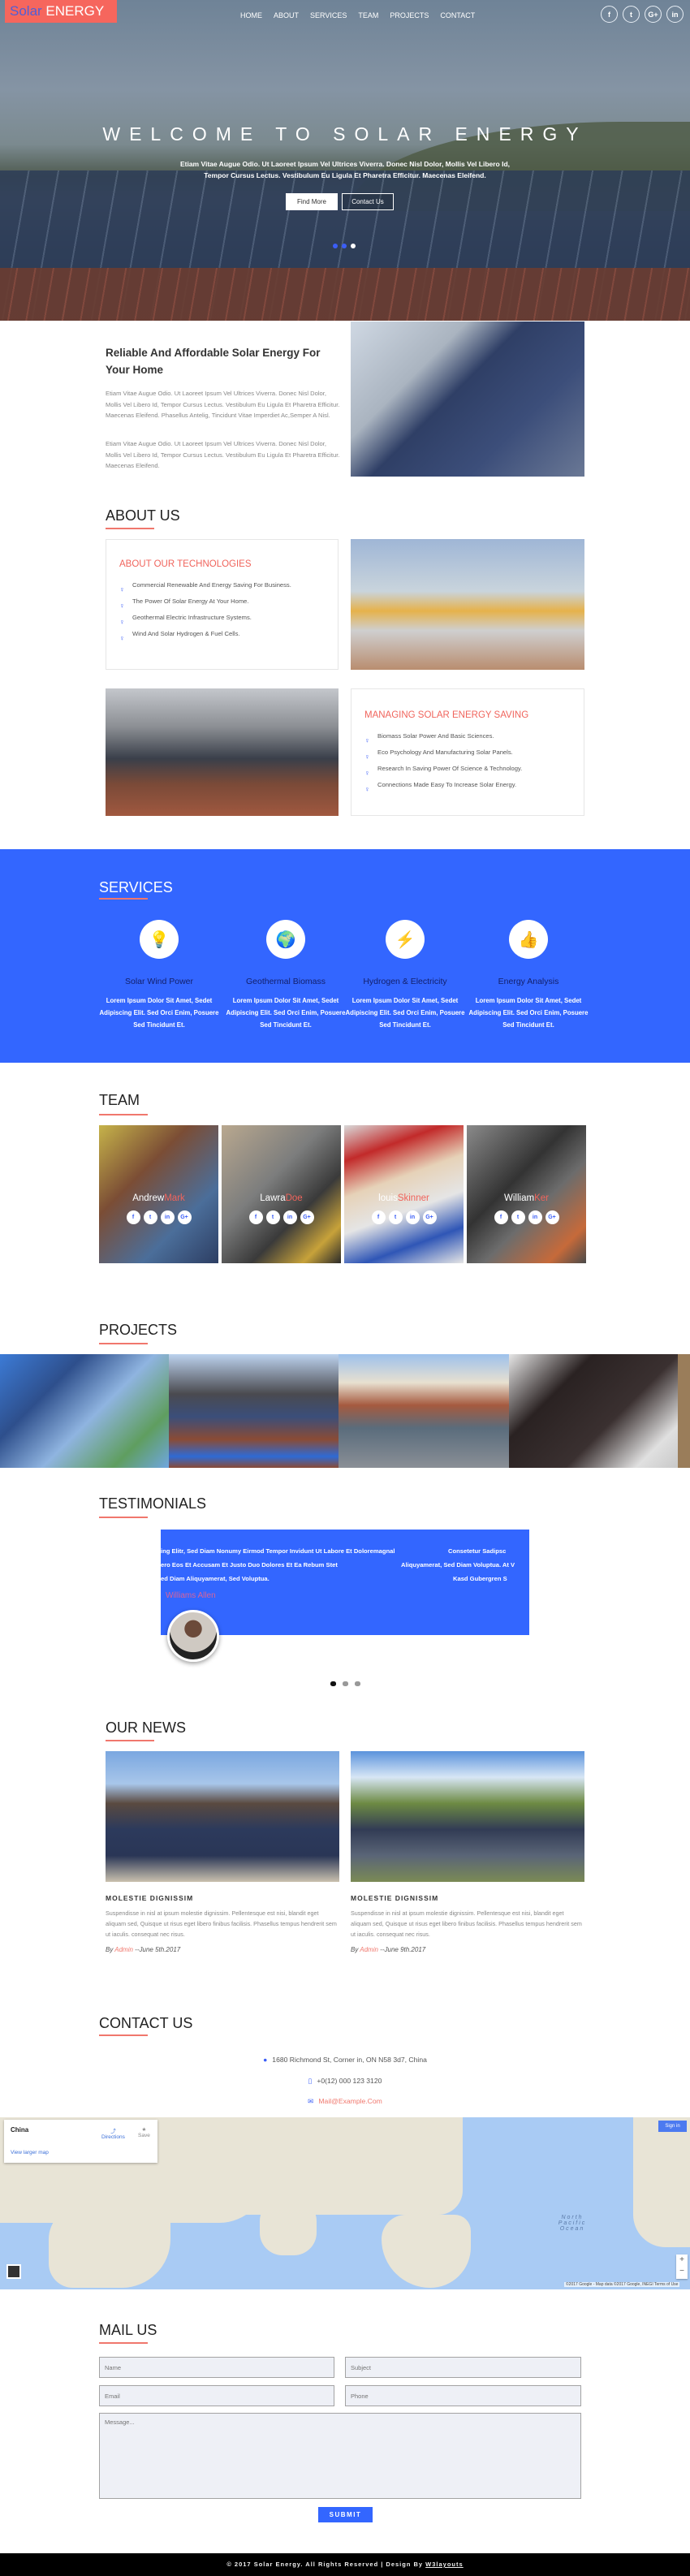 The width and height of the screenshot is (690, 2576). I want to click on nav-projects: PROJECTS, so click(409, 15).